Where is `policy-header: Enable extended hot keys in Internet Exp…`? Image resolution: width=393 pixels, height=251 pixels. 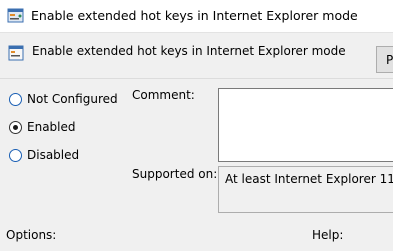 policy-header: Enable extended hot keys in Internet Exp… is located at coordinates (196, 52).